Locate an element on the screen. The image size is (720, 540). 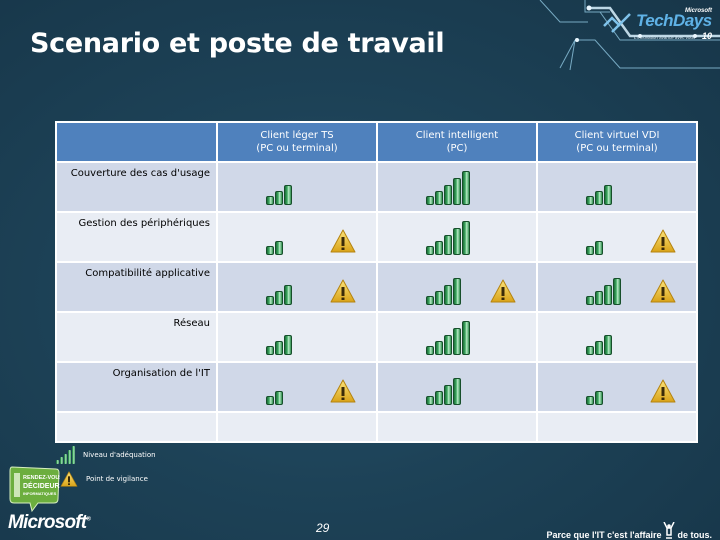
microsoft-logo: Microsoft® is located at coordinates (49, 522).